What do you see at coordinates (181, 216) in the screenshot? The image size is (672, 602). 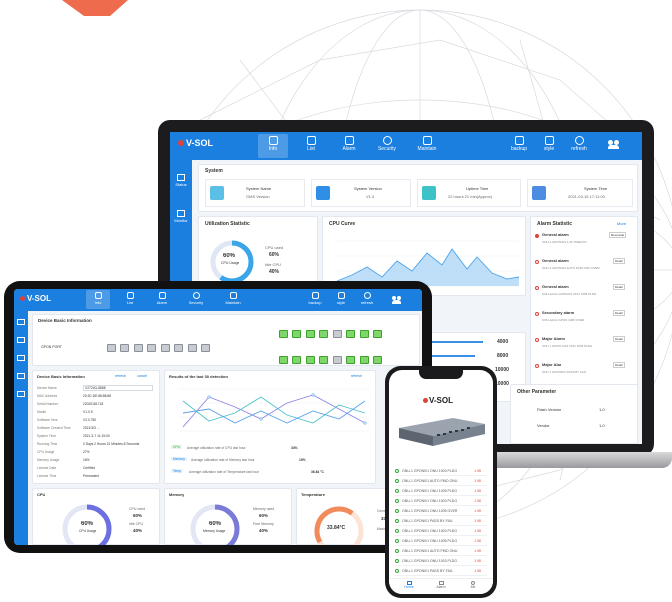 I see `side-monitor: Monitor` at bounding box center [181, 216].